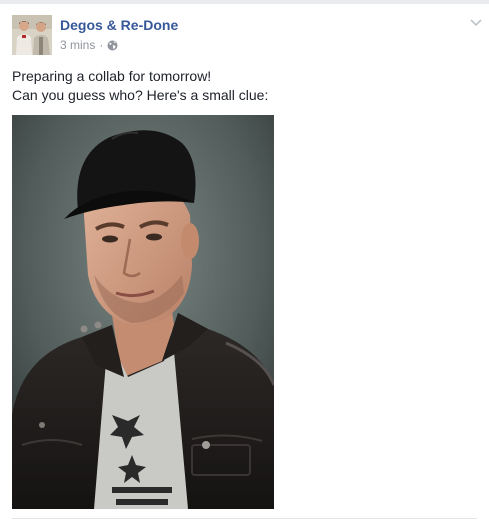 The width and height of the screenshot is (489, 523). I want to click on bottom-divider, so click(244, 518).